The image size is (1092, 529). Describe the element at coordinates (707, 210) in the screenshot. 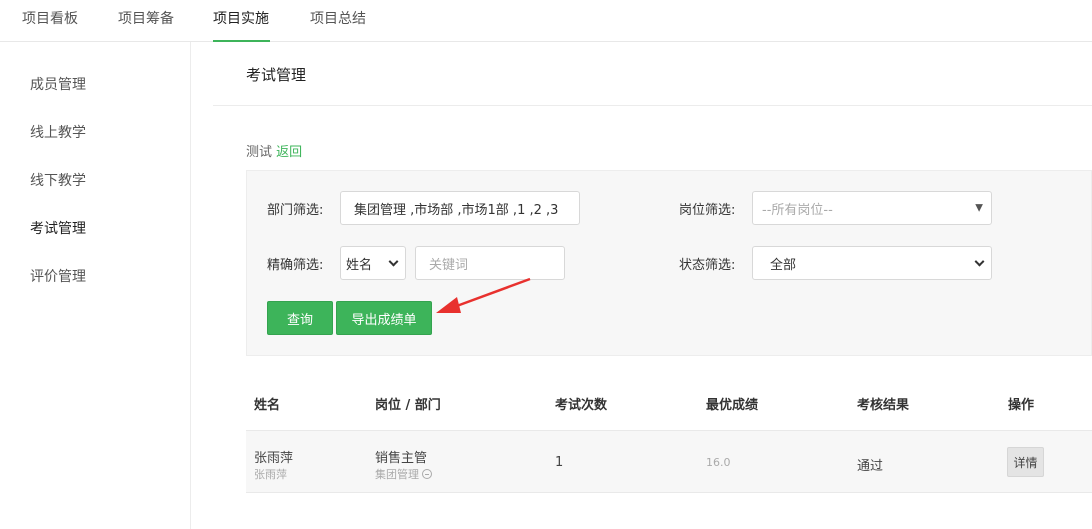

I see `post-filter-label: 岗位筛选:` at that location.